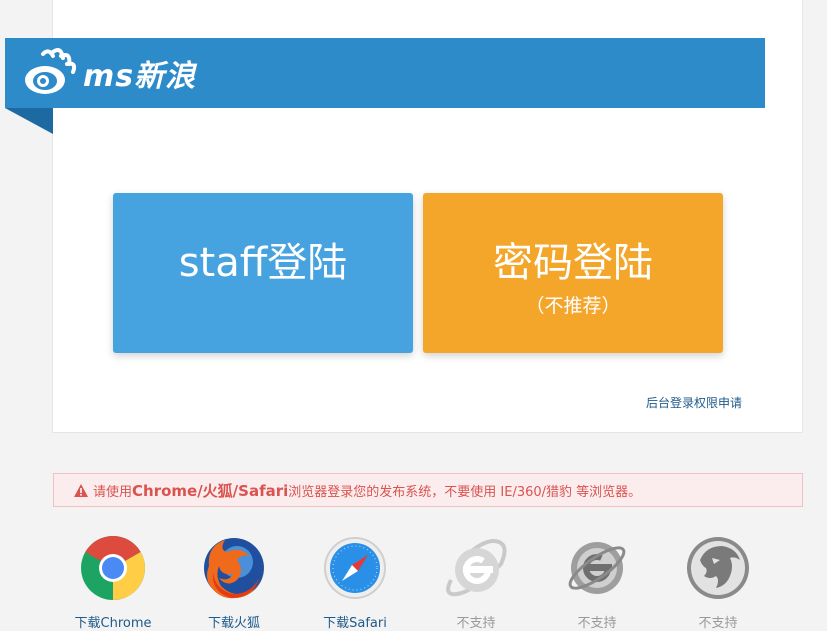 The width and height of the screenshot is (827, 631). I want to click on download-safari: 下载Safari, so click(355, 583).